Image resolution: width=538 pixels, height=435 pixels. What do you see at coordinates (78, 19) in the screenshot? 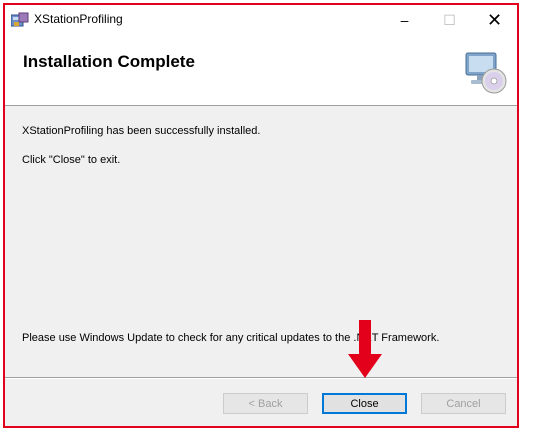
I see `window-title: XStationProfiling` at bounding box center [78, 19].